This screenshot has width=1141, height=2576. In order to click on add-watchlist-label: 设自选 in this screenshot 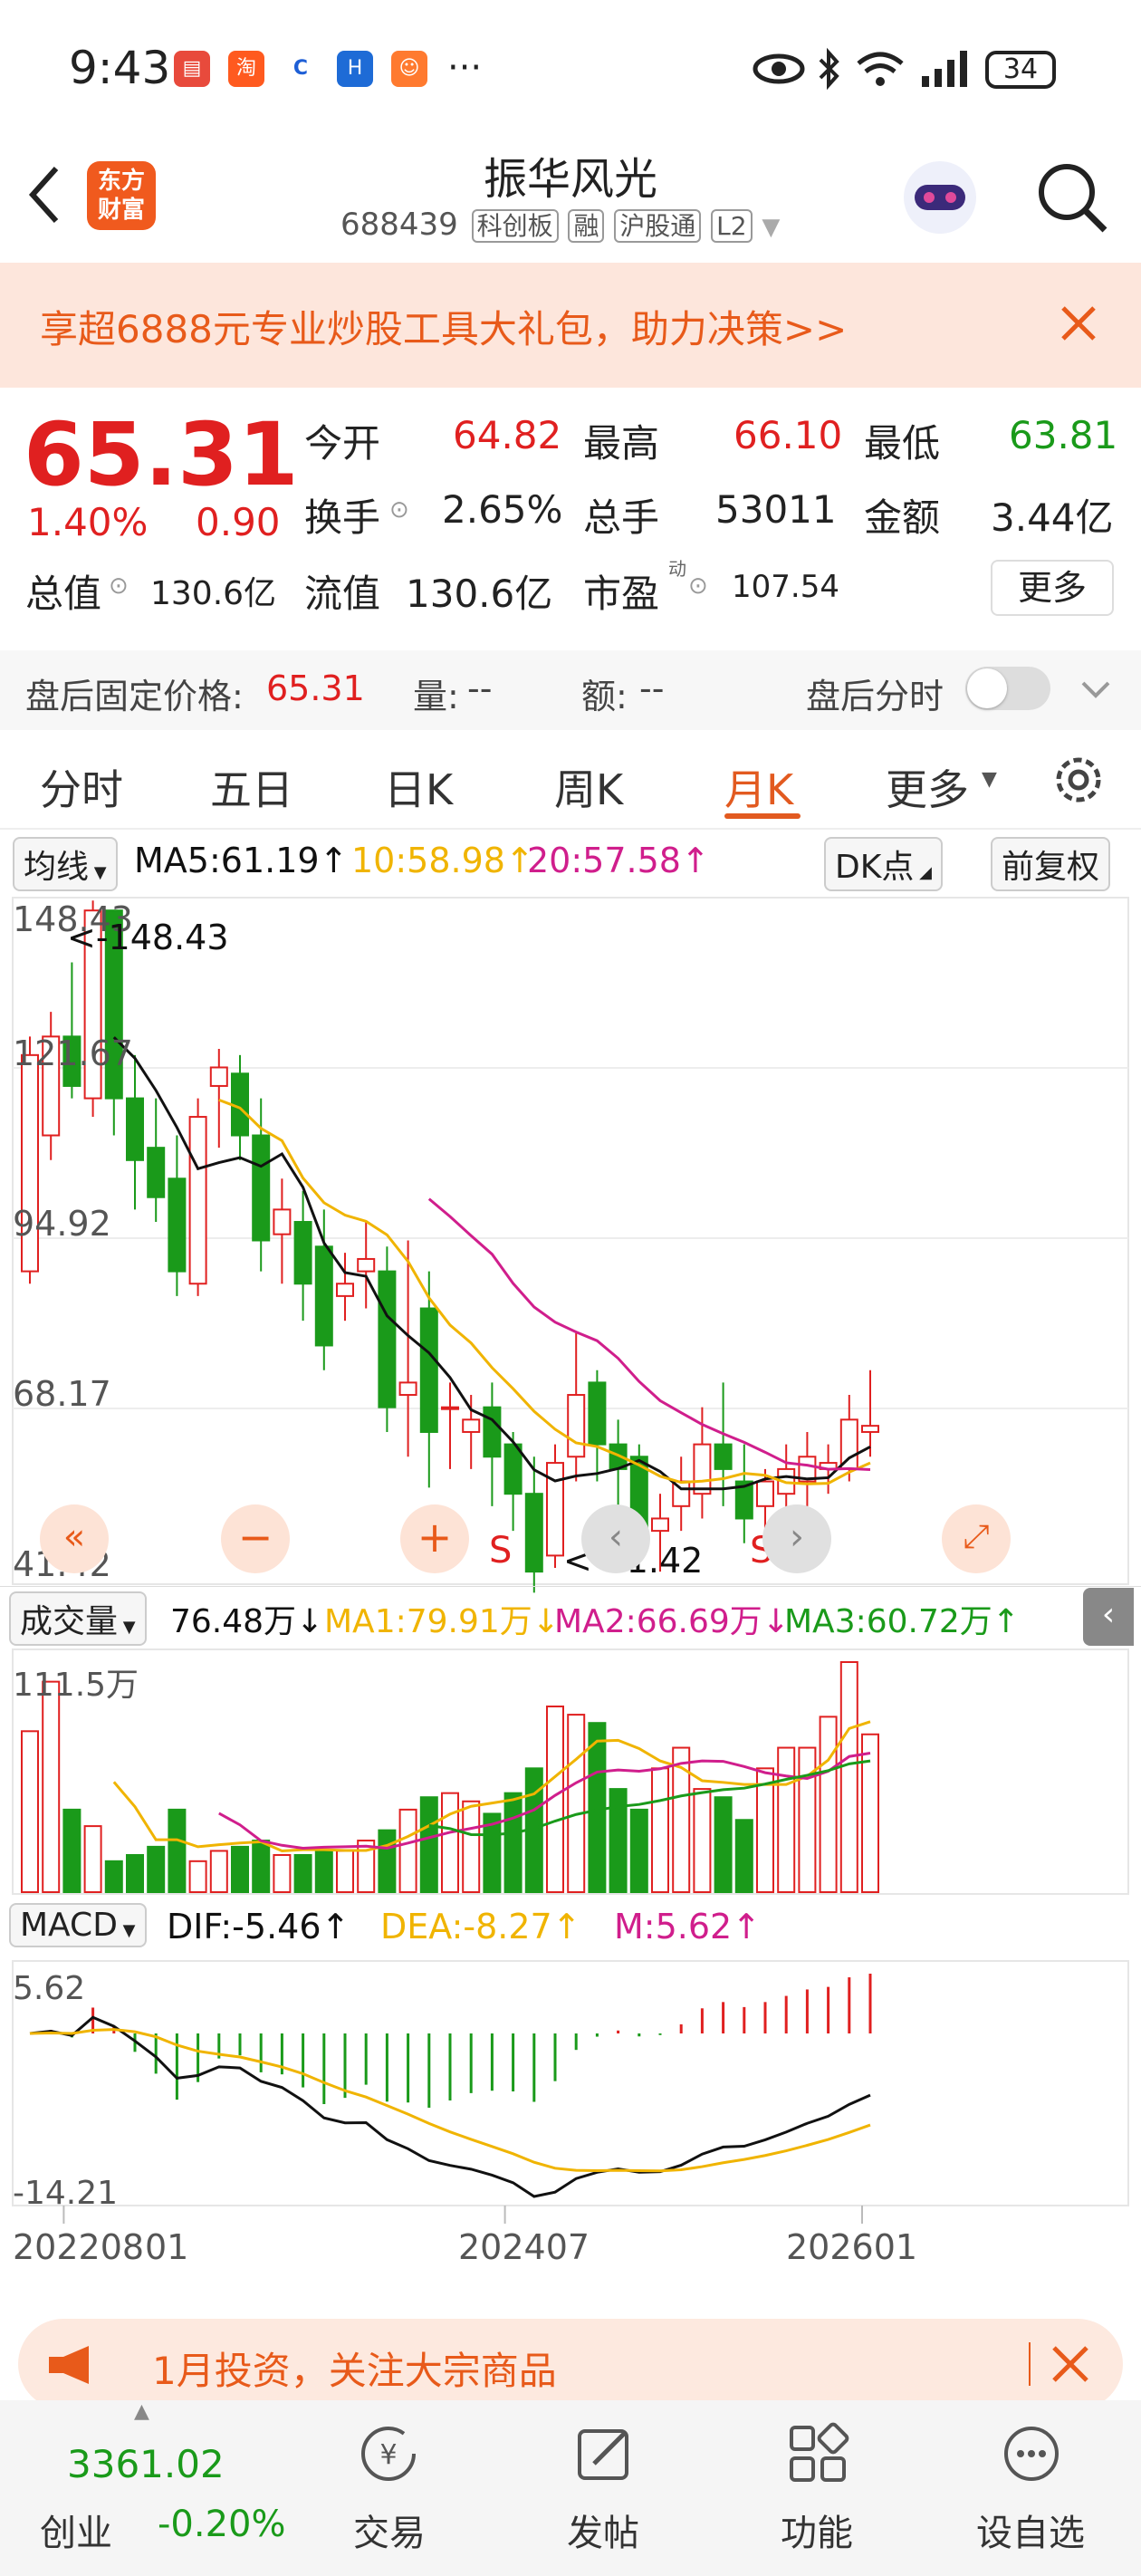, I will do `click(1030, 2530)`.